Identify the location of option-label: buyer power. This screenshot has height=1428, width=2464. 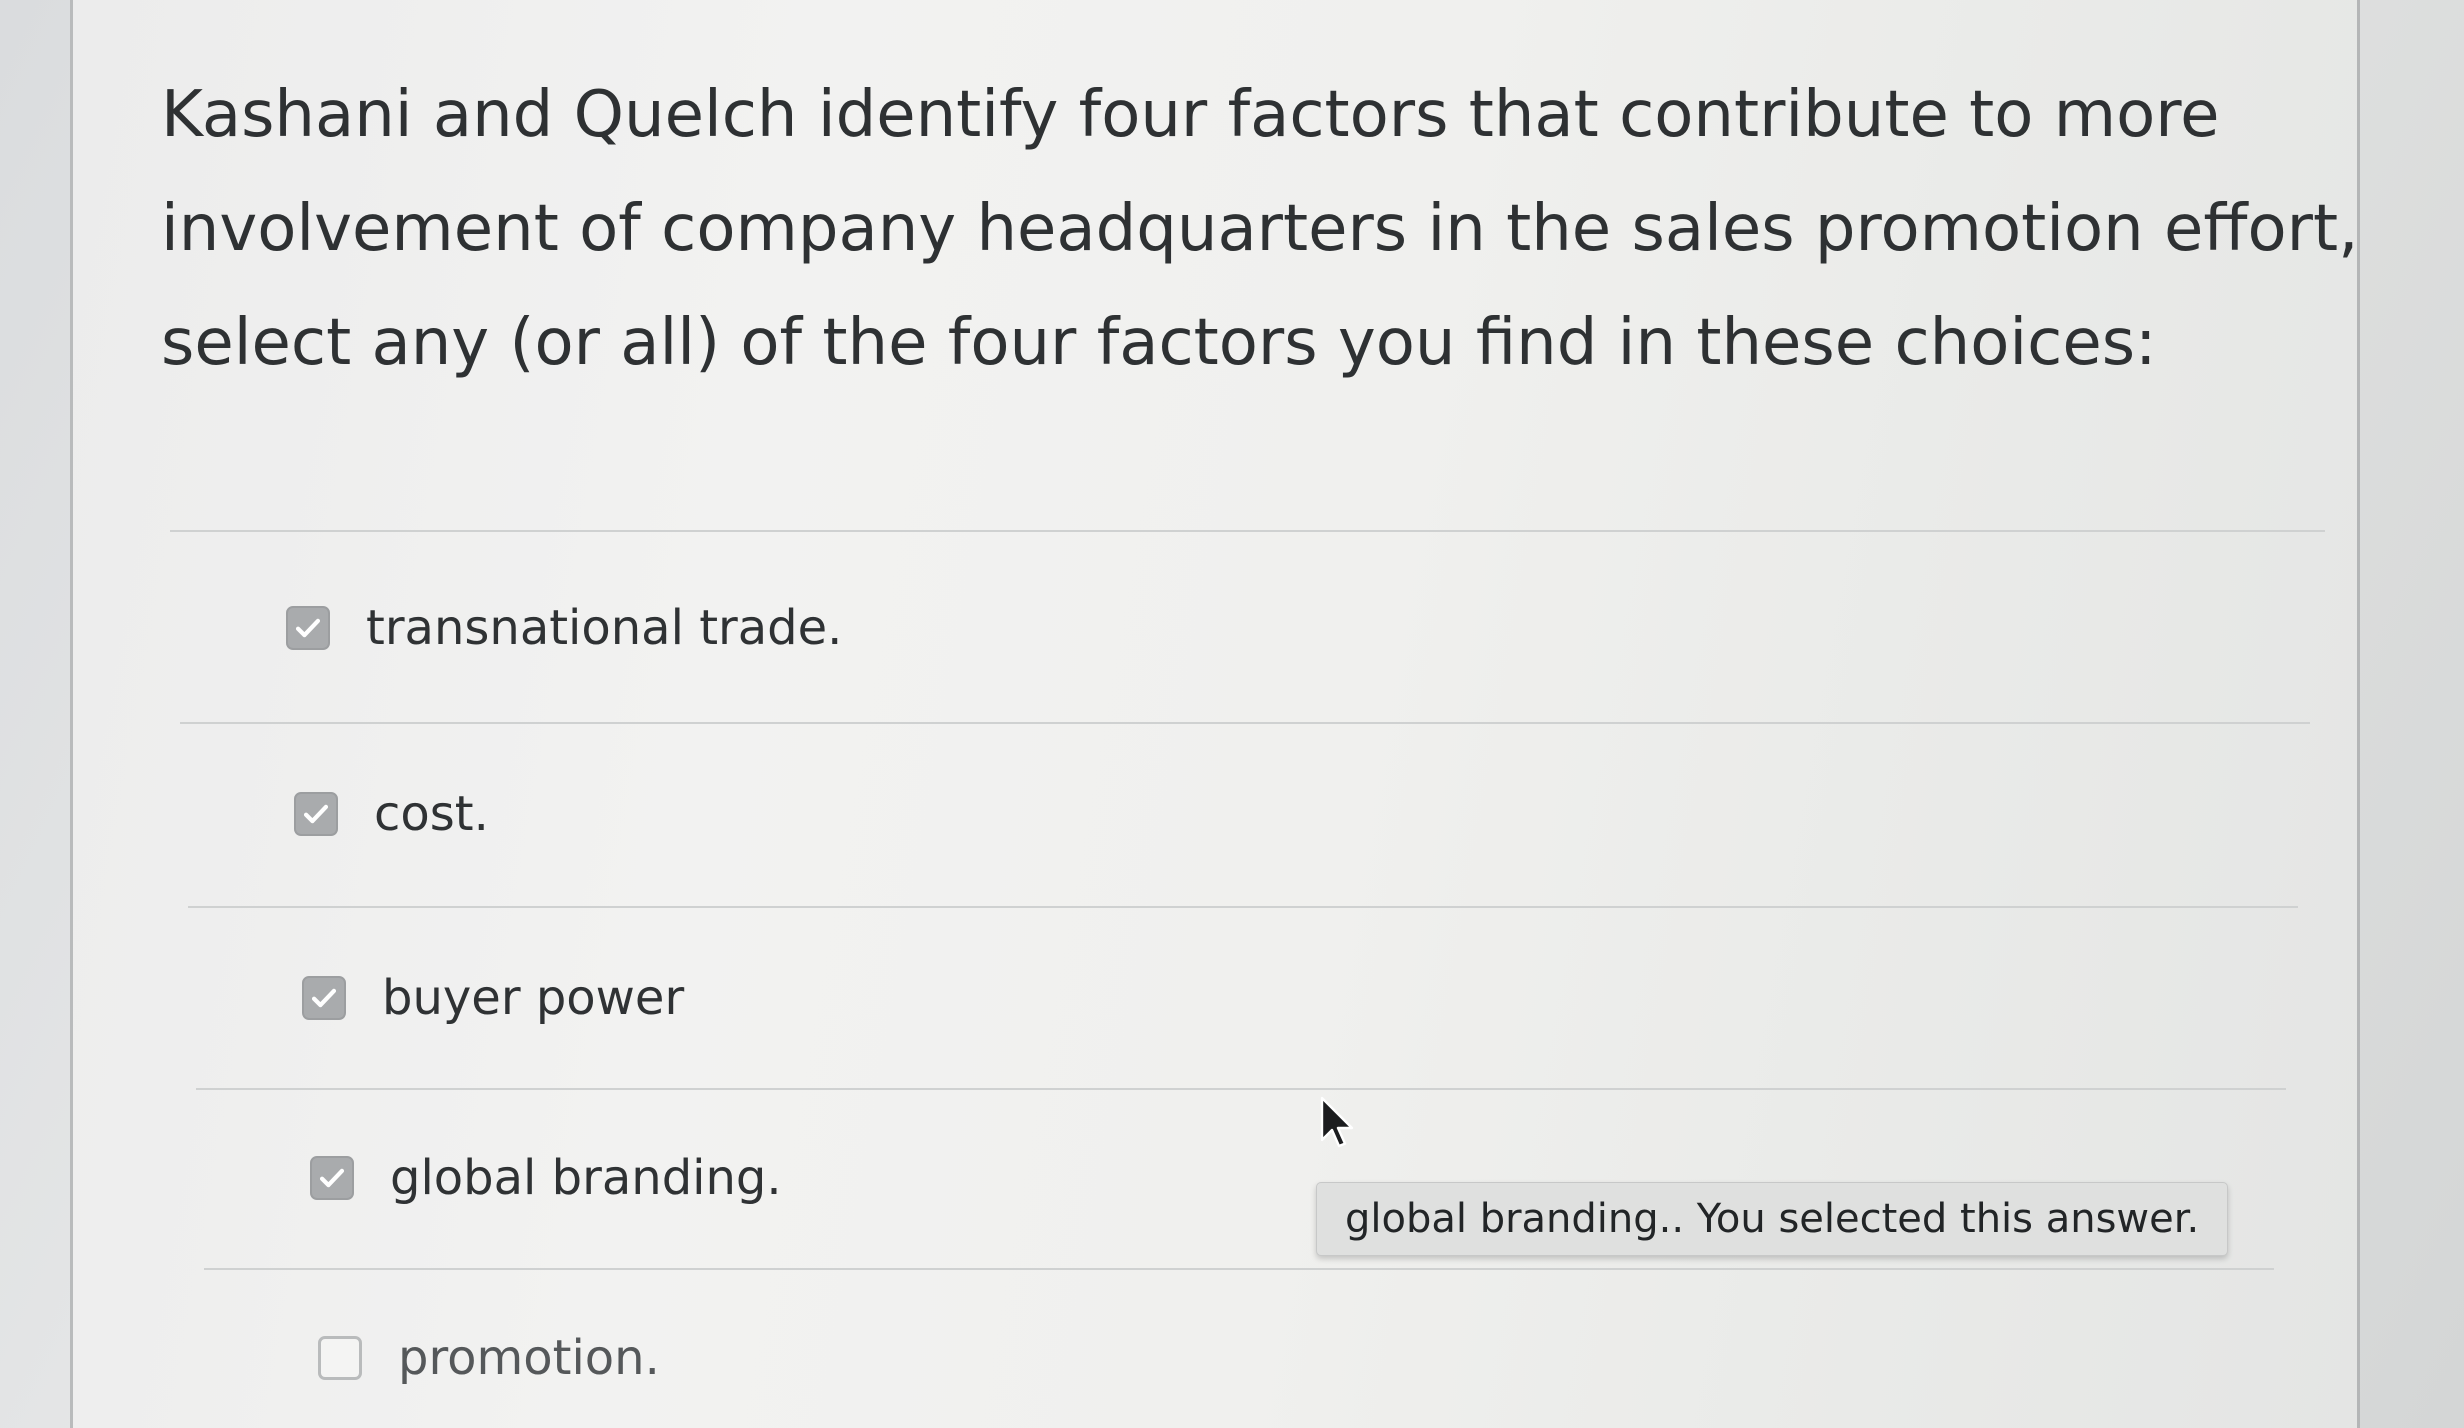
(533, 998).